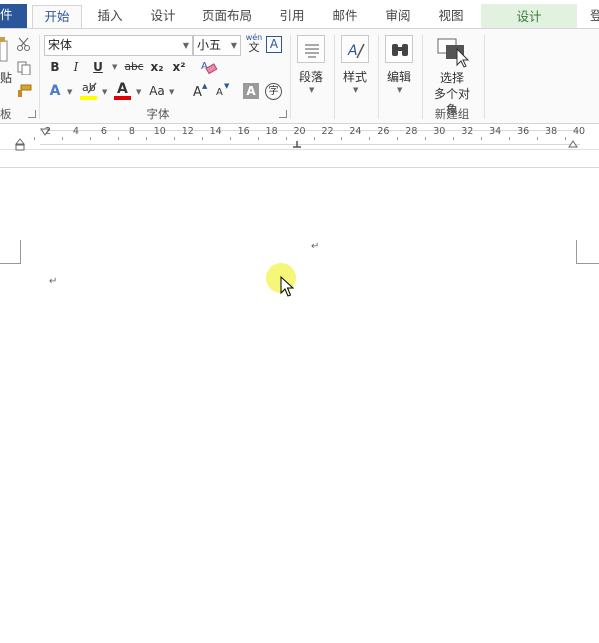 The height and width of the screenshot is (643, 599). I want to click on bold-button: B, so click(55, 67).